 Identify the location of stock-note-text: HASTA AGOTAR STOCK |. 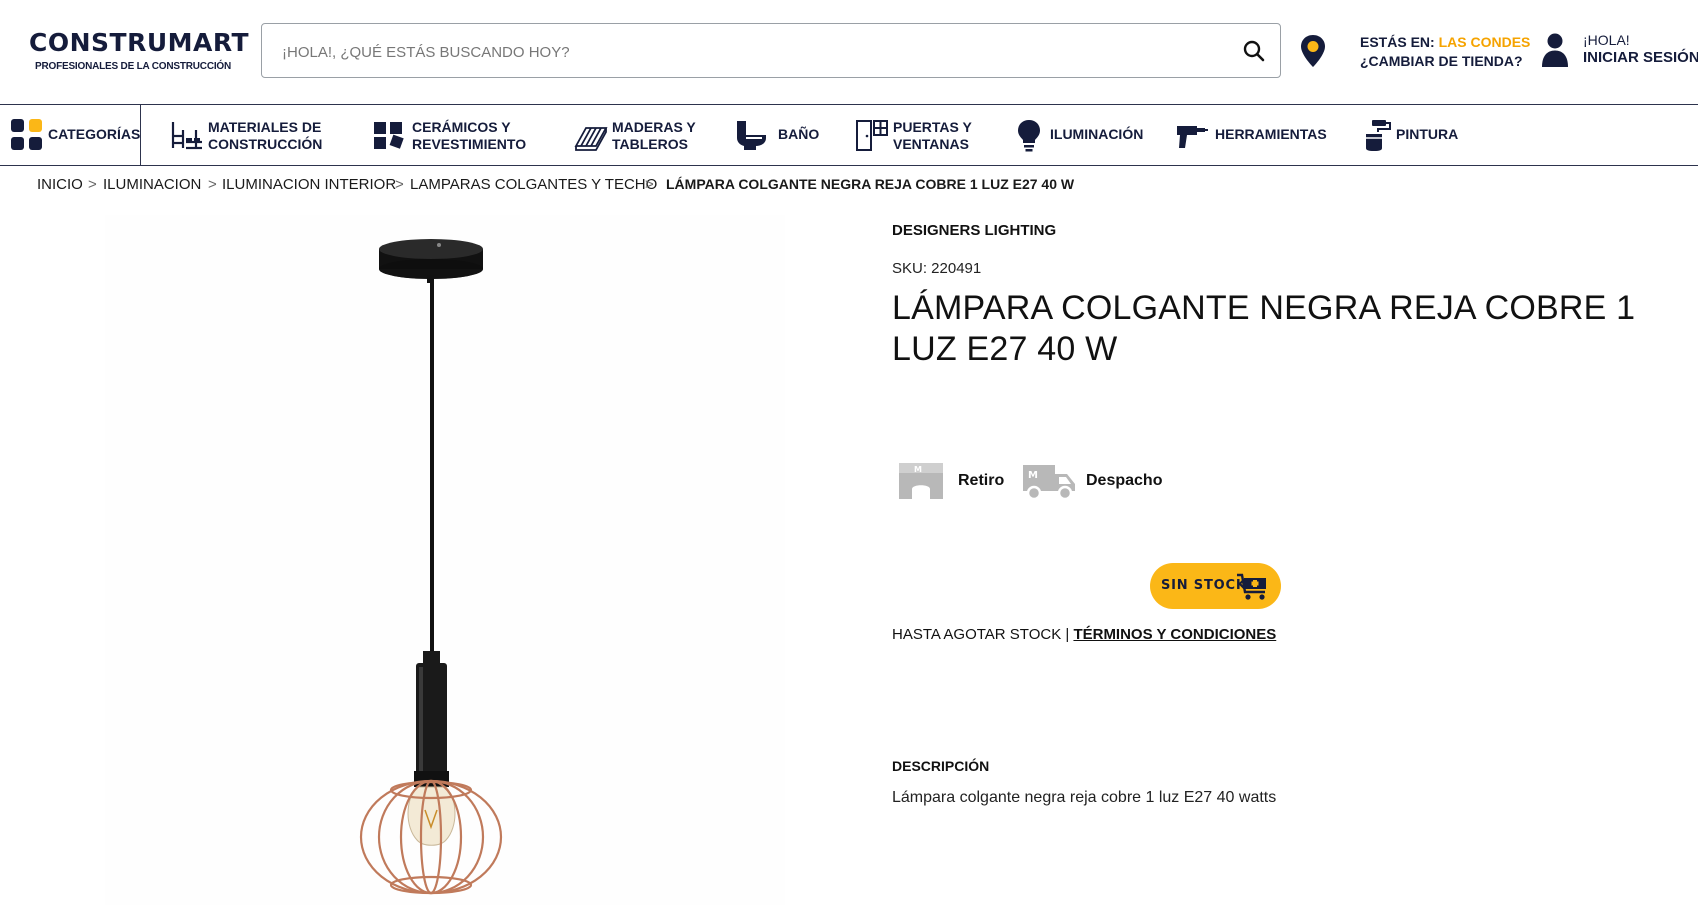
(983, 634).